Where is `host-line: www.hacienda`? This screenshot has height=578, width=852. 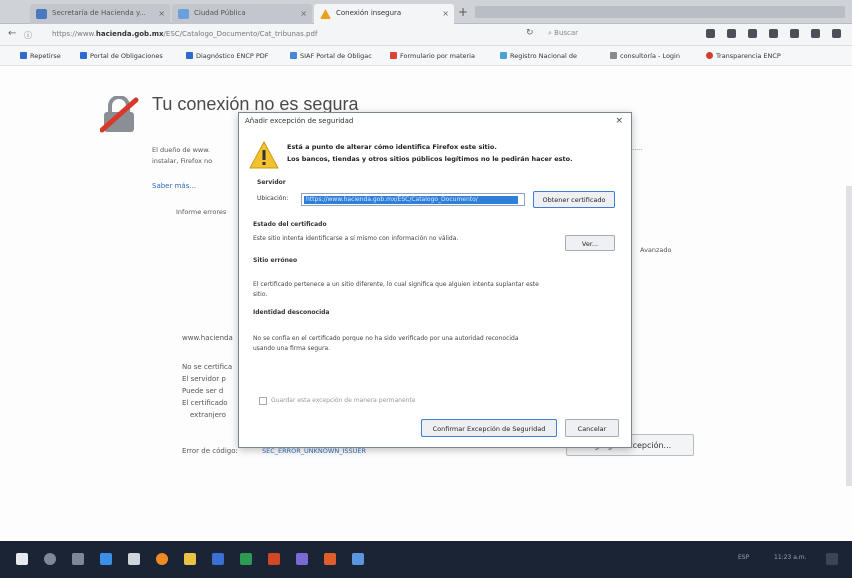 host-line: www.hacienda is located at coordinates (207, 338).